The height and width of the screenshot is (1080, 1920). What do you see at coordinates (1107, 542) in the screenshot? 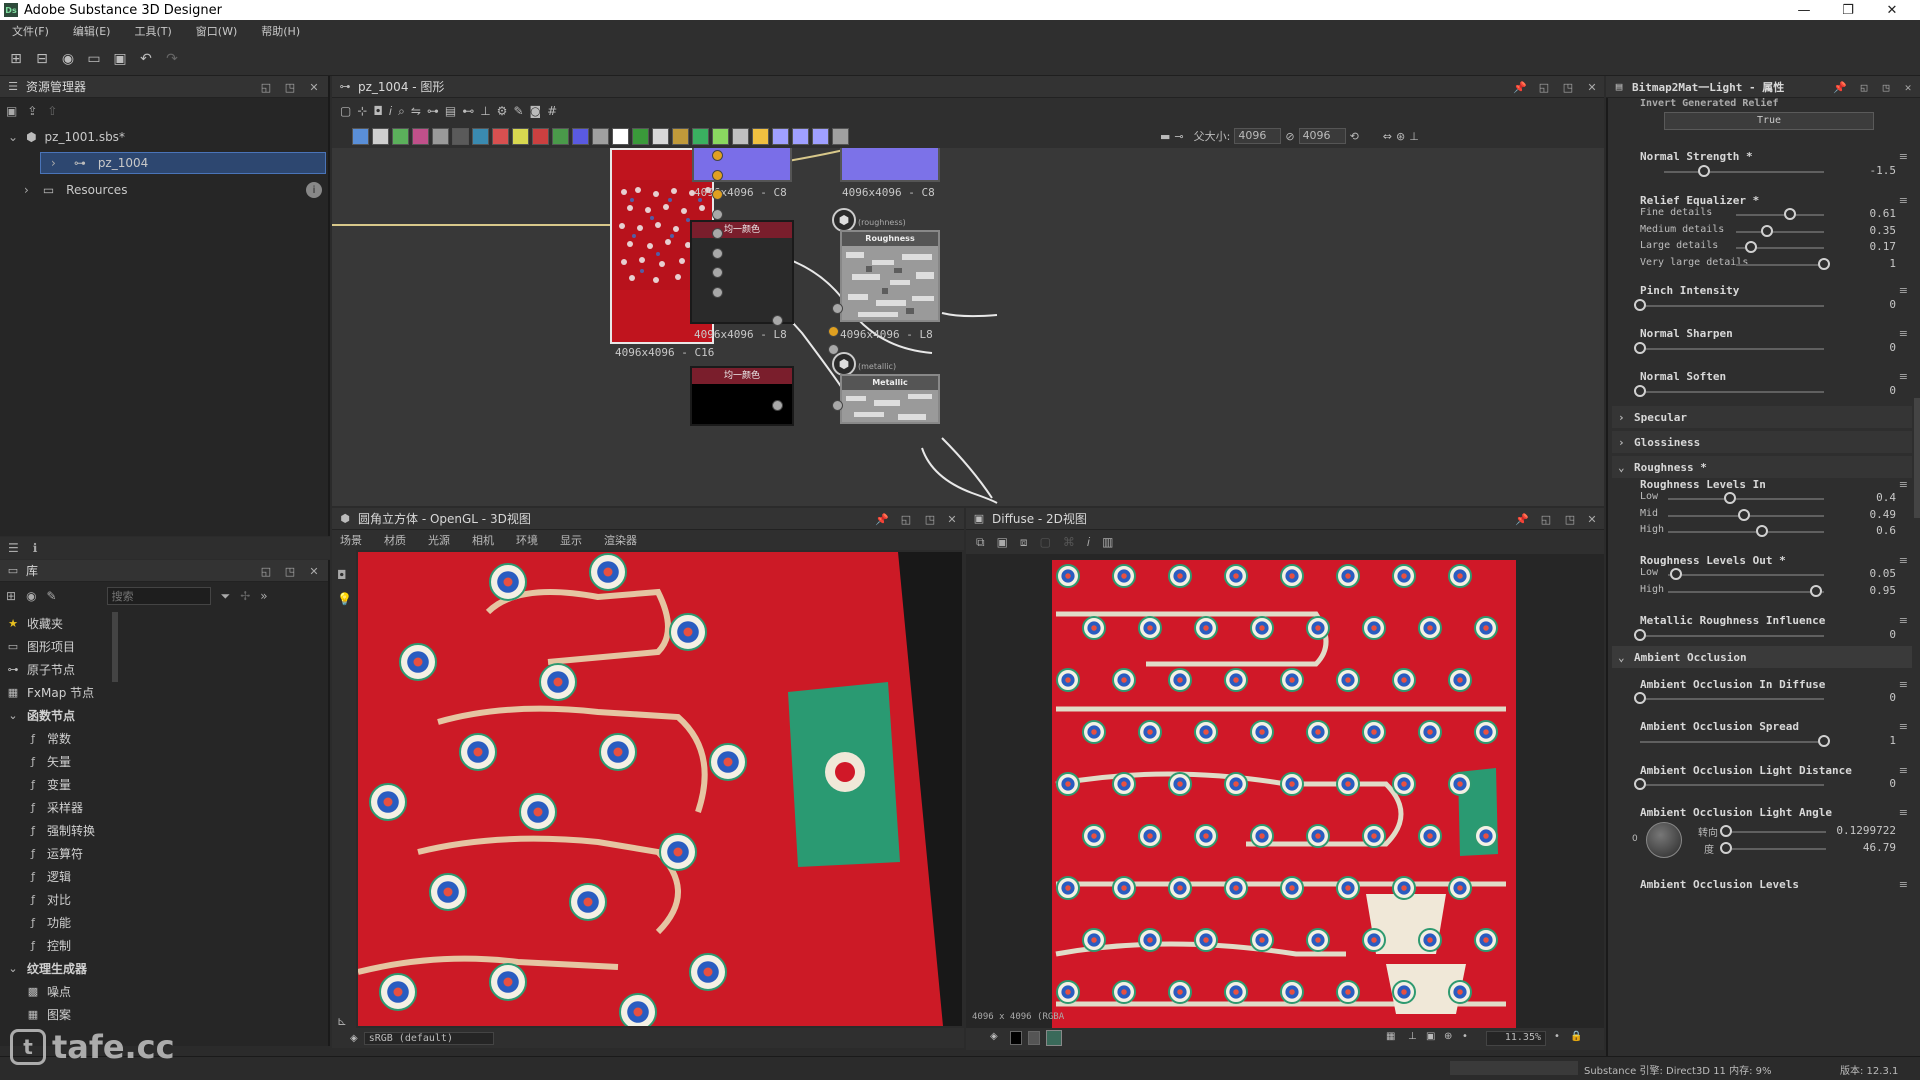
I see `histogram-icon: ▥` at bounding box center [1107, 542].